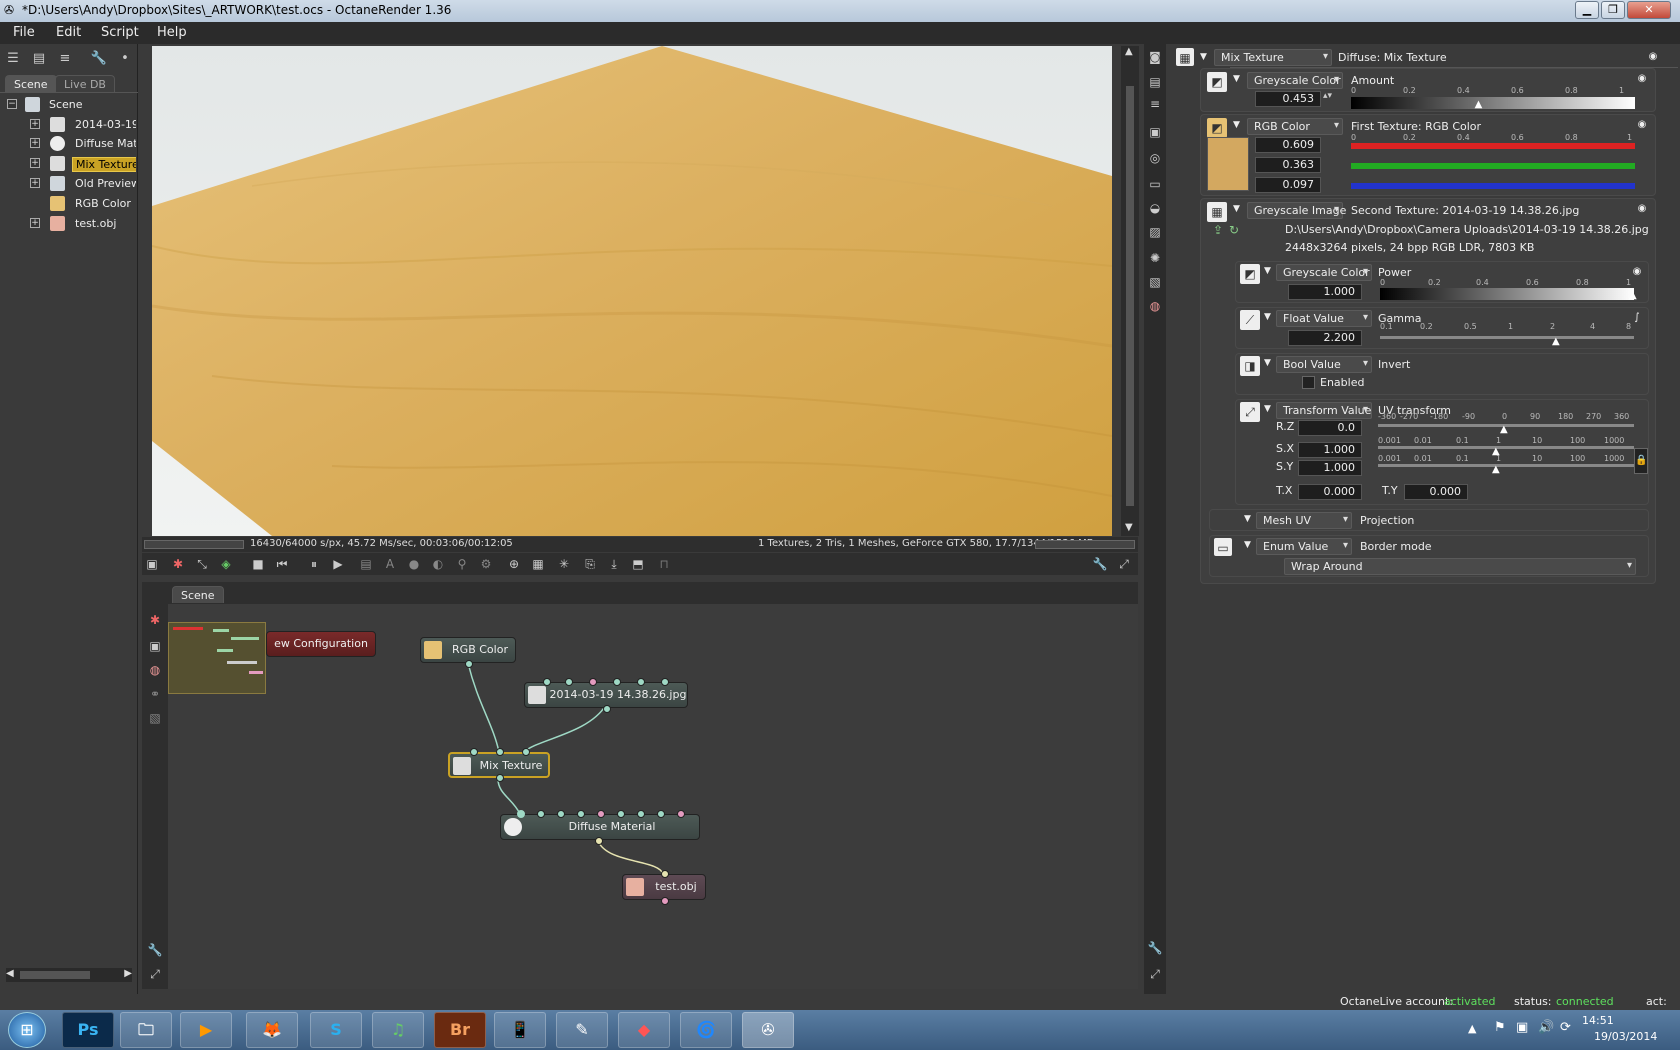 The height and width of the screenshot is (1050, 1680). I want to click on gamma-type-dropdown: Float Value, so click(1324, 318).